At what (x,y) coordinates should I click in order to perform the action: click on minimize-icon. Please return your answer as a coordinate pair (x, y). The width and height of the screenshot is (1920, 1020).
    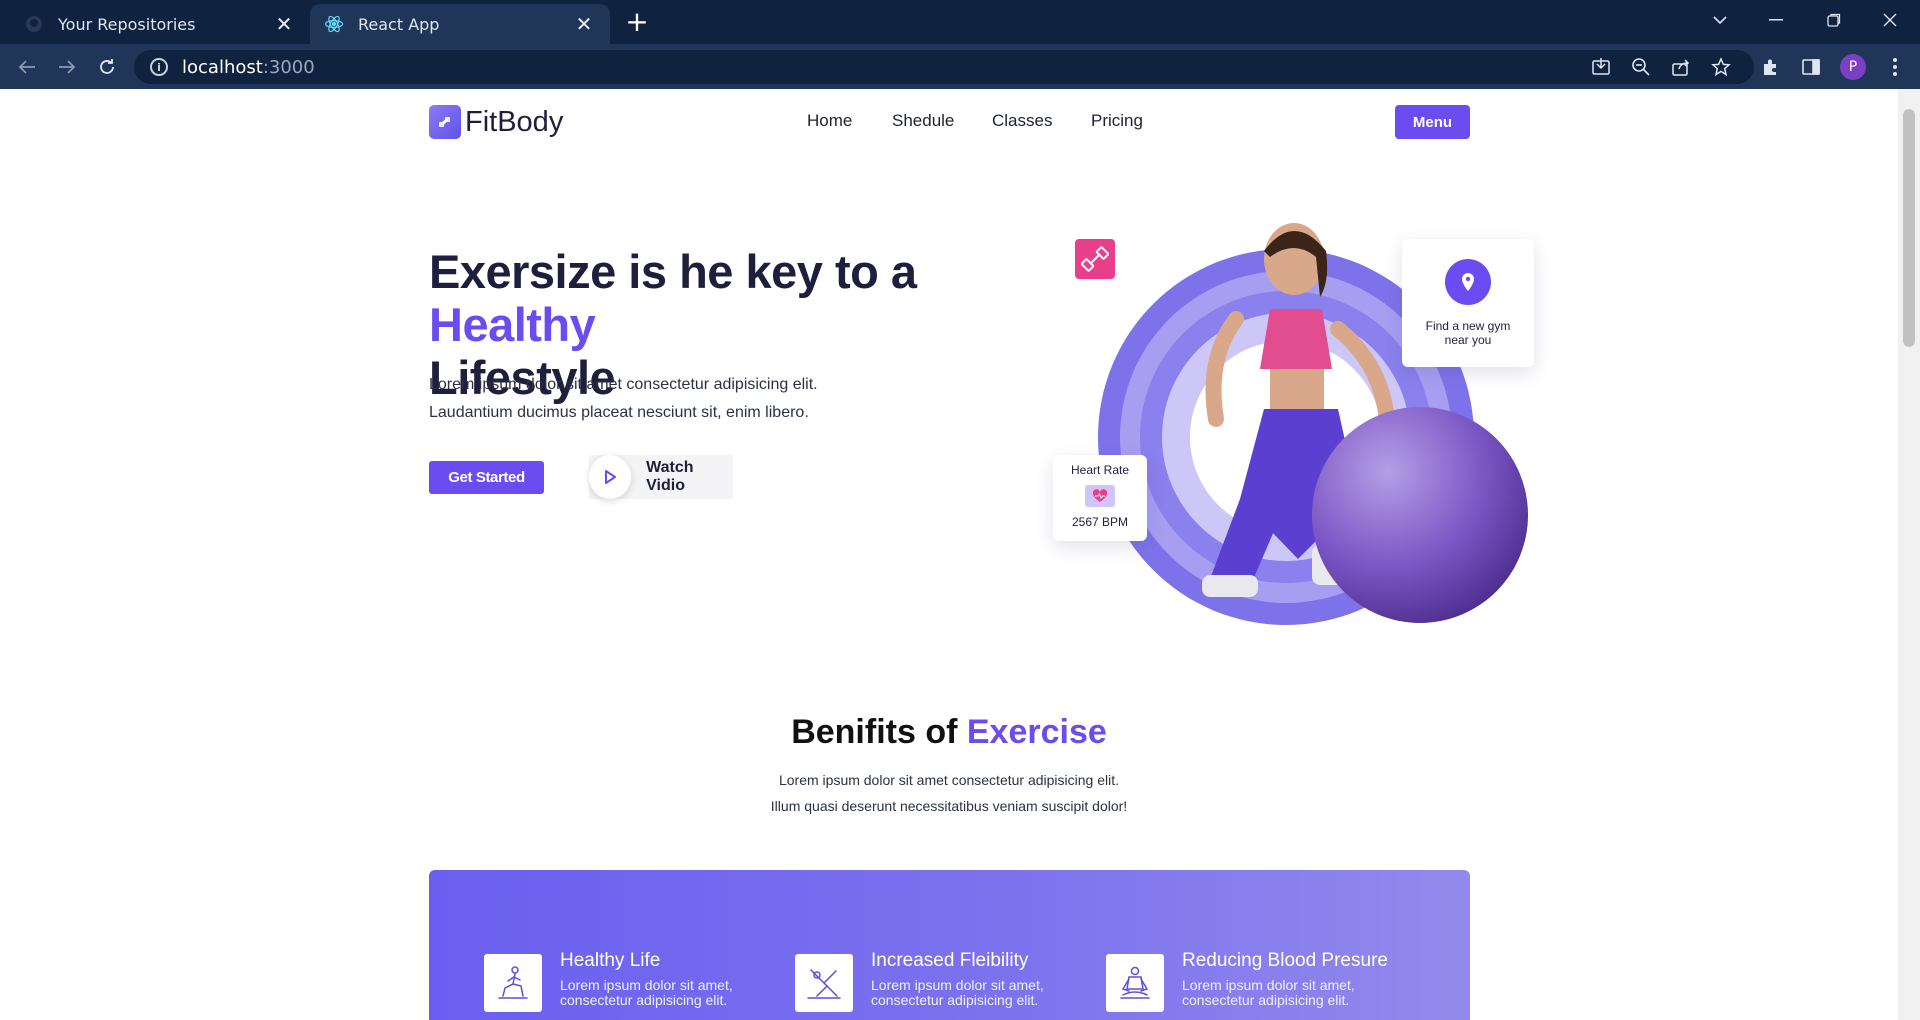
    Looking at the image, I should click on (1776, 20).